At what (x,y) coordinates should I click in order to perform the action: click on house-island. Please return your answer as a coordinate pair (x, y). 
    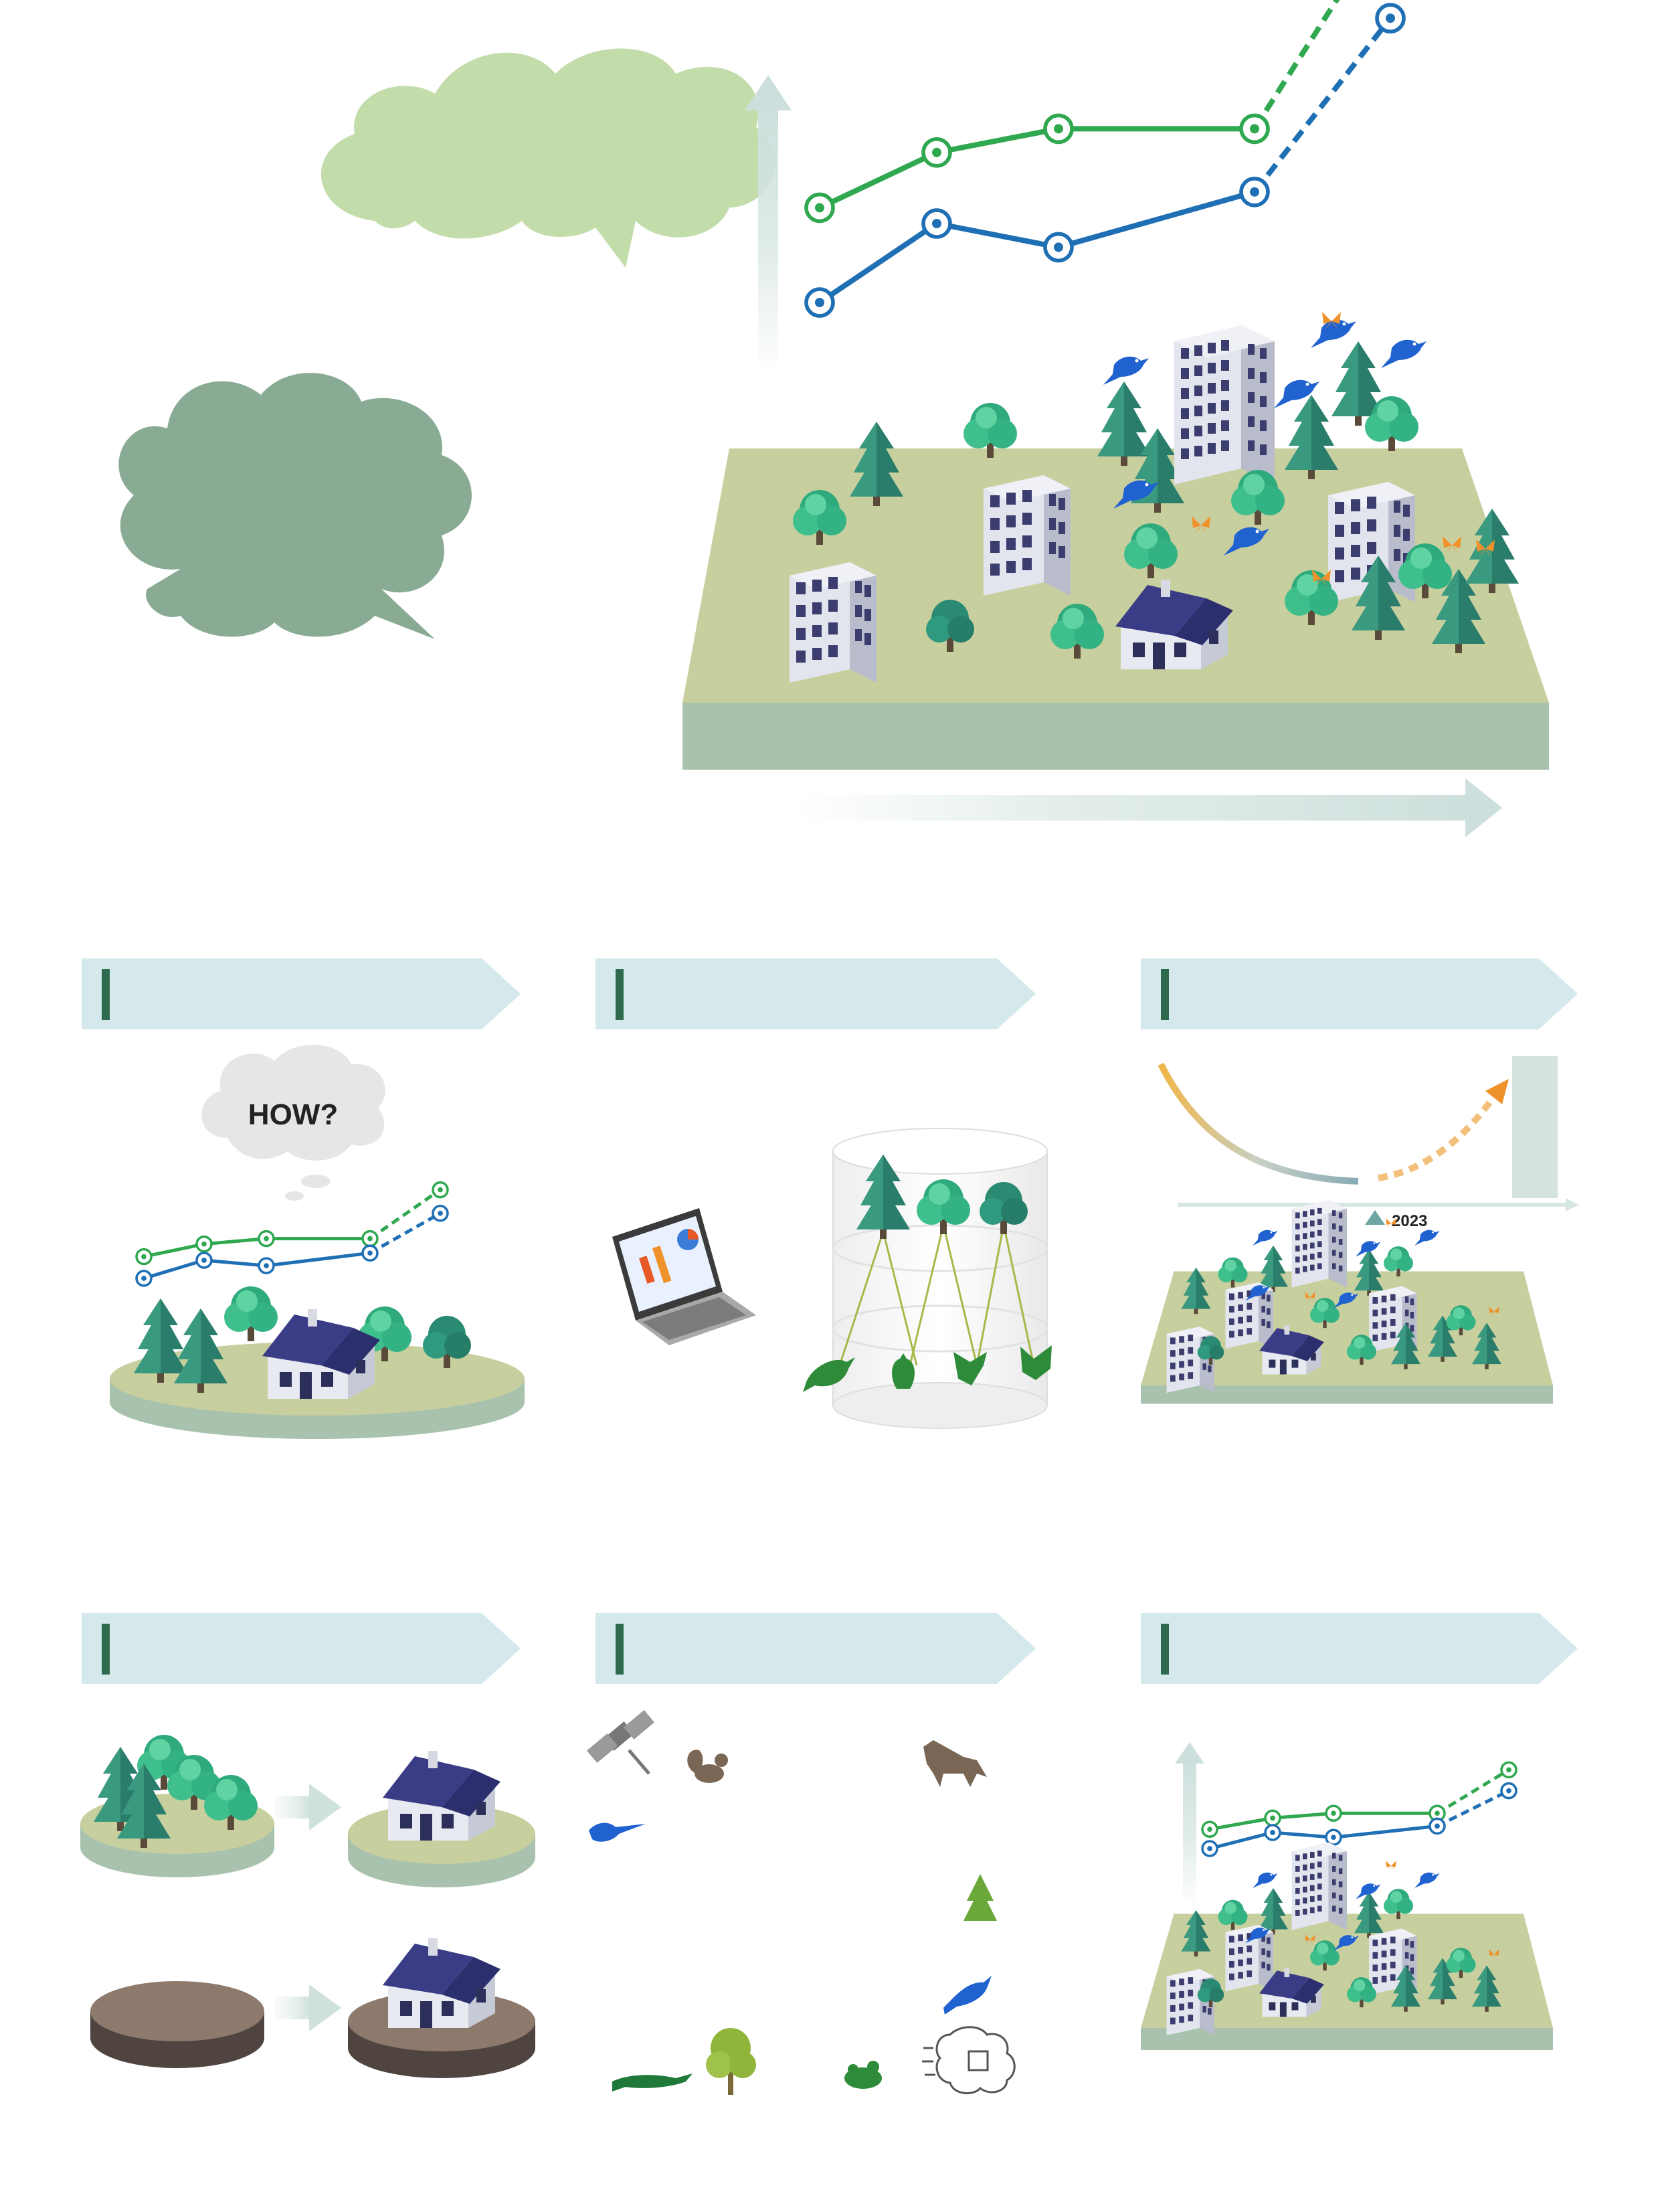
    Looking at the image, I should click on (441, 1819).